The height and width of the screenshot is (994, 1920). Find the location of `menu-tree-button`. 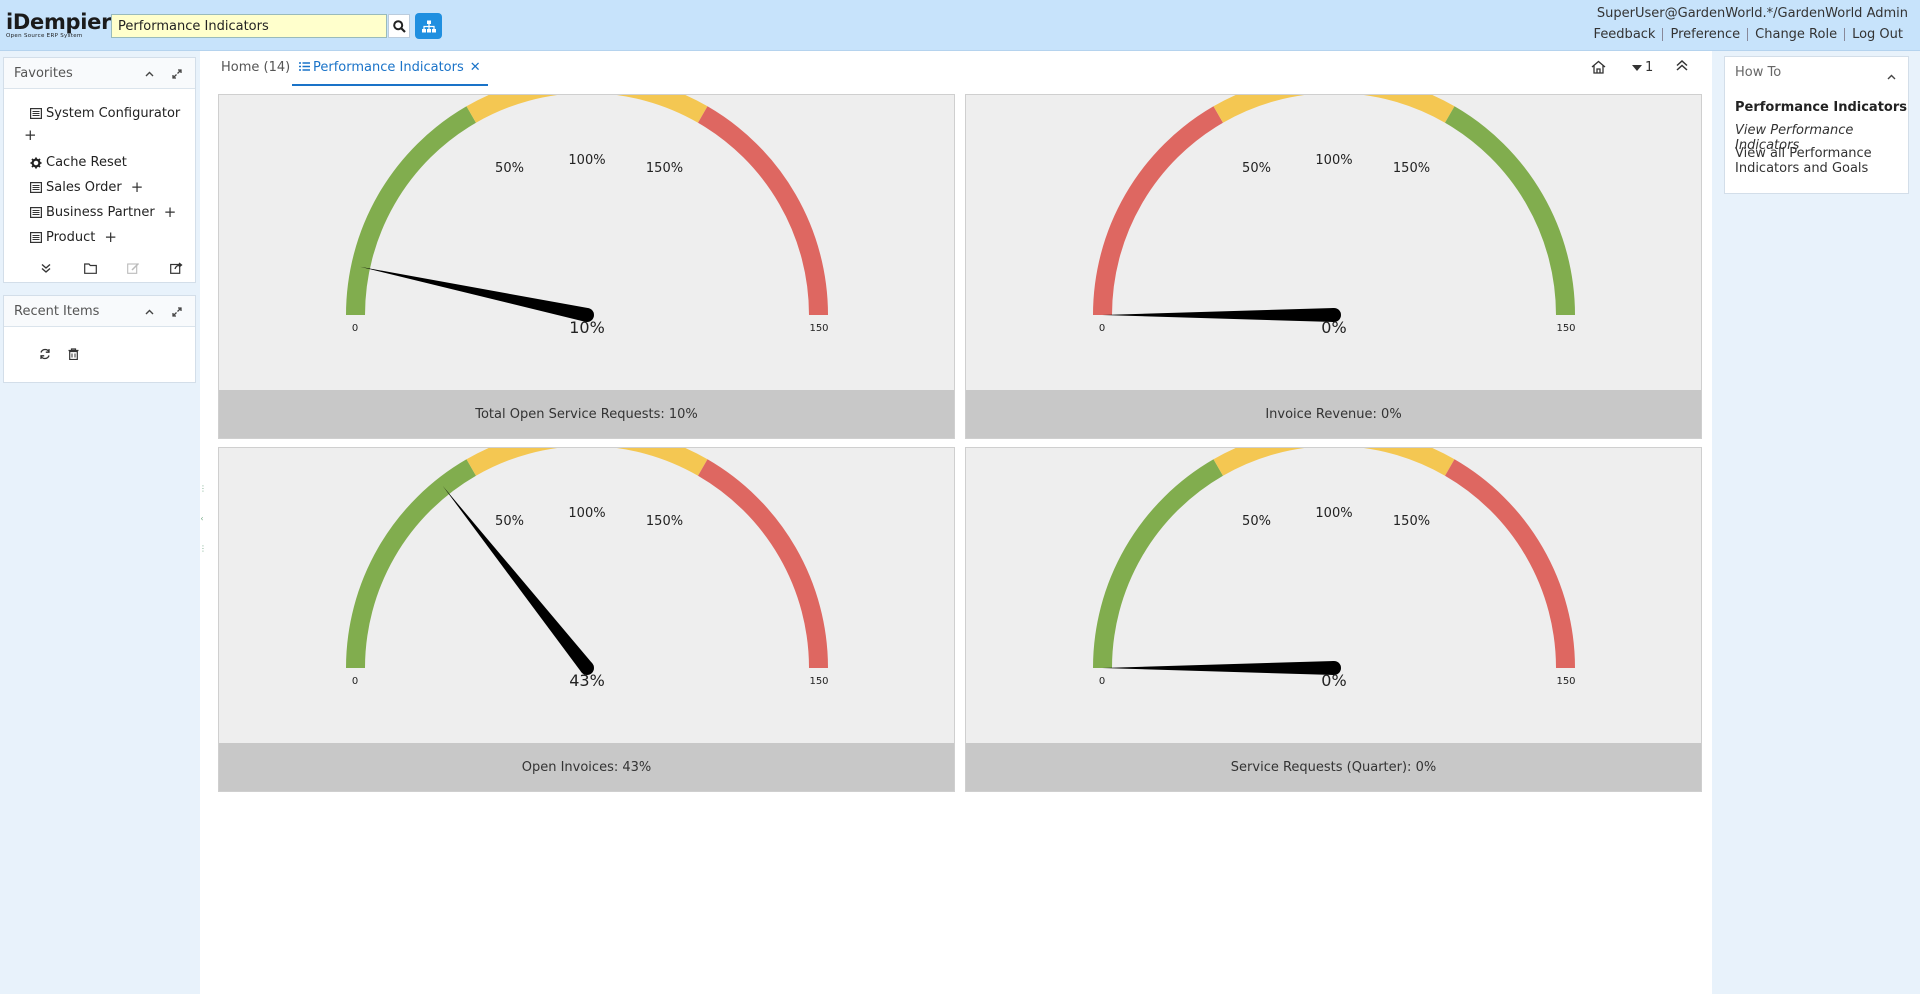

menu-tree-button is located at coordinates (428, 26).